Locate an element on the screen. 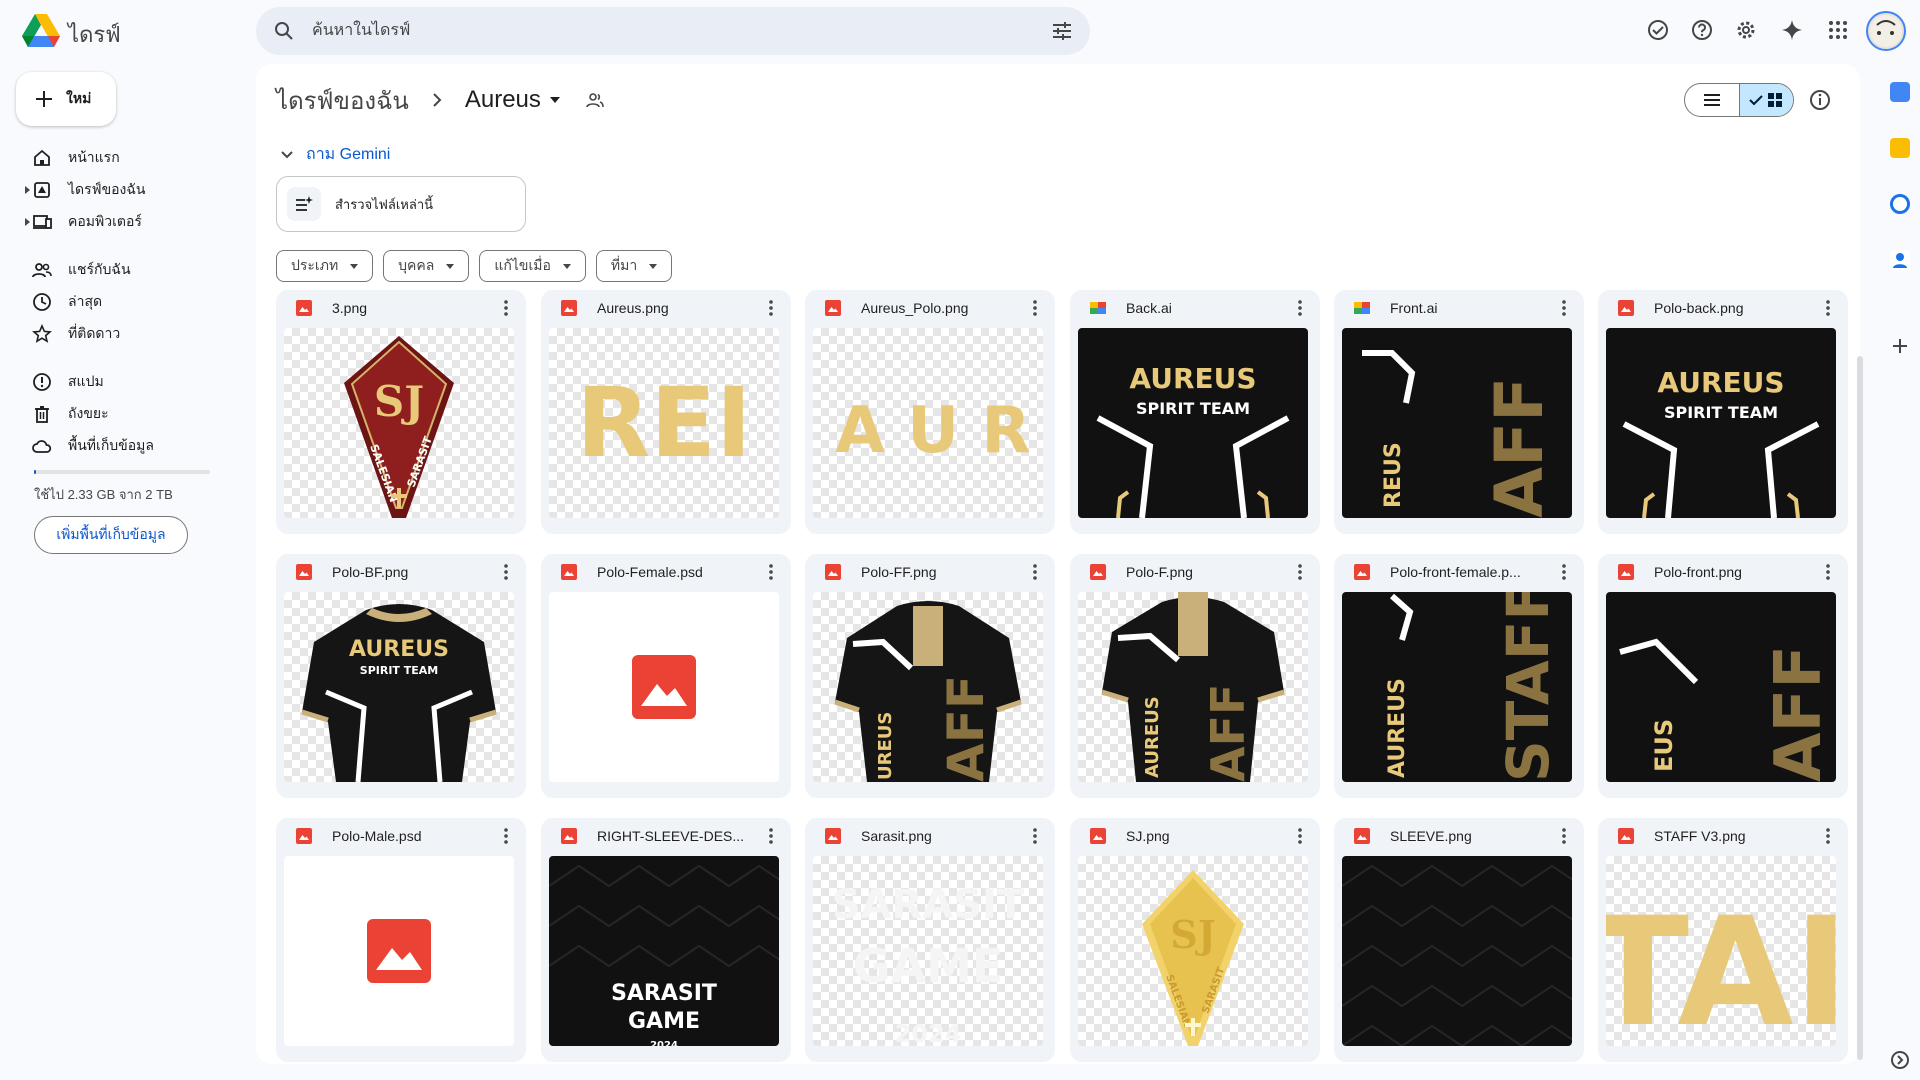  contacts-app-icon is located at coordinates (1900, 260).